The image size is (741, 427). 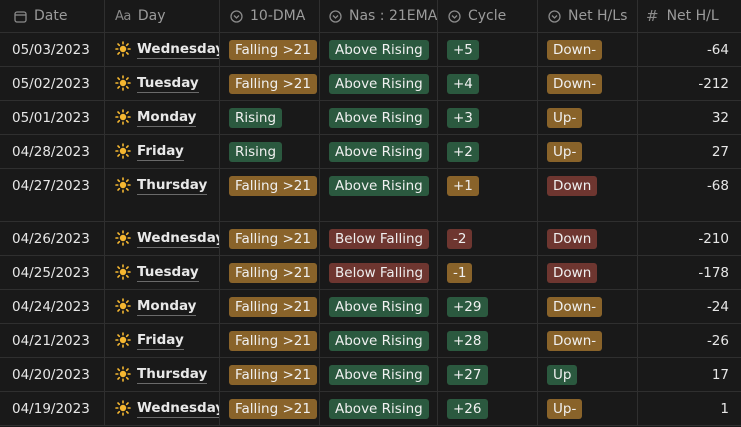 I want to click on day-title-link: Monday, so click(x=167, y=306).